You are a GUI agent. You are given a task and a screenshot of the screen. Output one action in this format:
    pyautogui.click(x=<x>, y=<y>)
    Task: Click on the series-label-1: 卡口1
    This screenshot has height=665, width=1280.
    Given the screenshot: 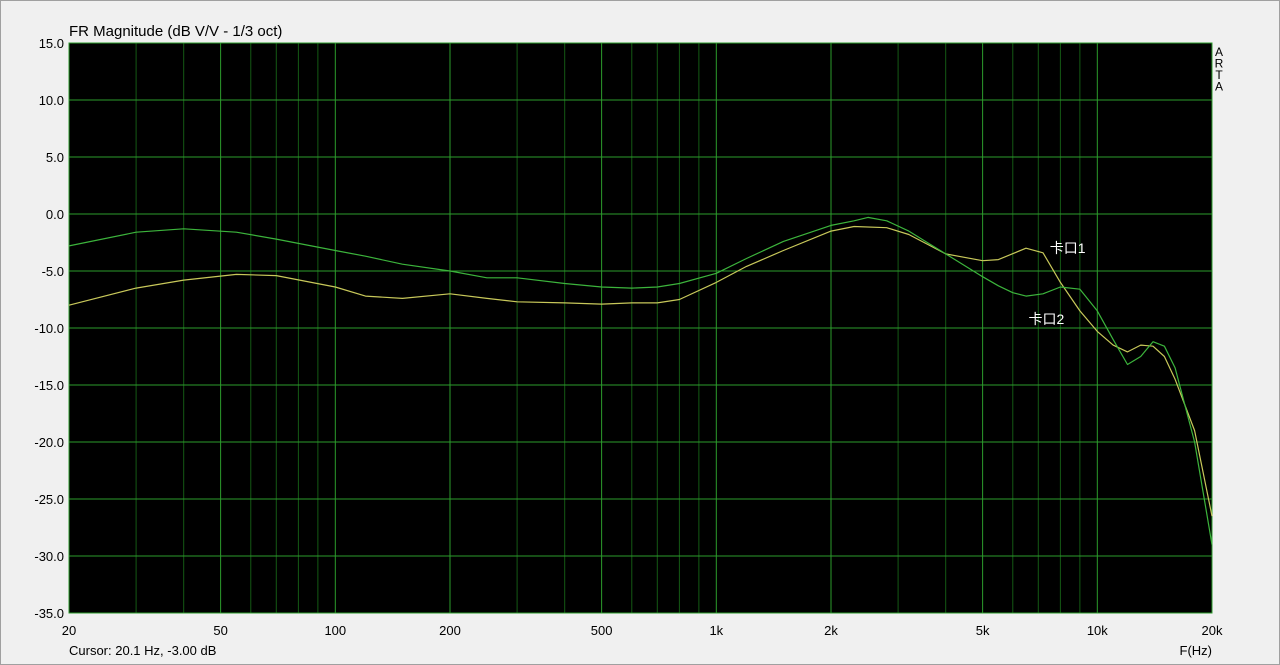 What is the action you would take?
    pyautogui.click(x=1068, y=248)
    